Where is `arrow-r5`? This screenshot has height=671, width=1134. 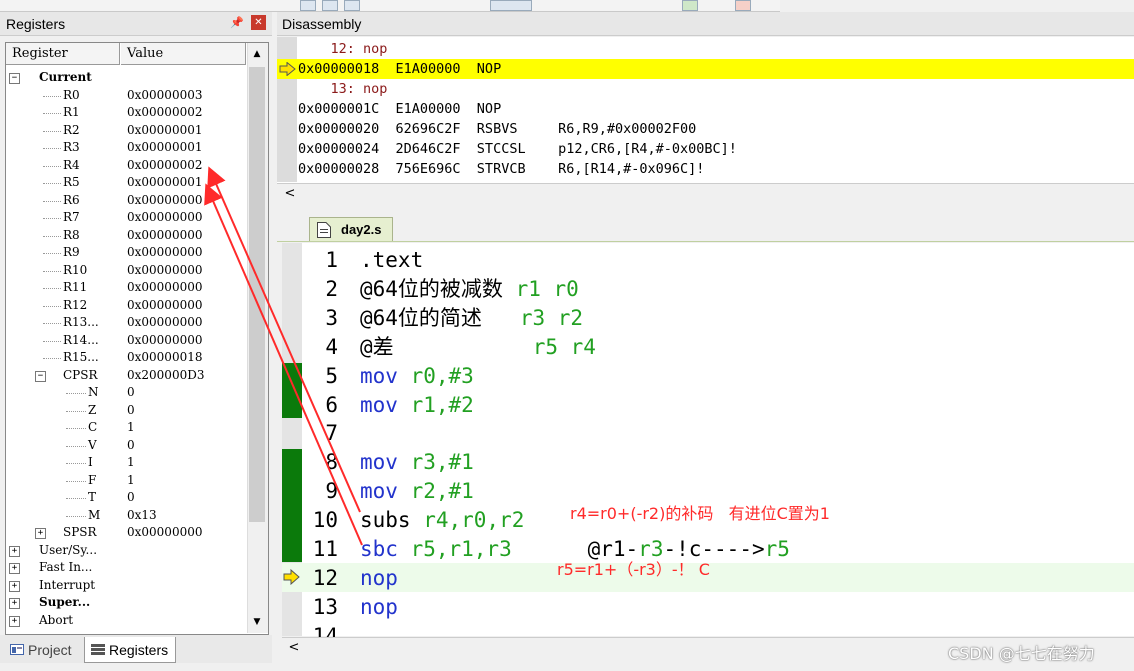 arrow-r5 is located at coordinates (283, 364).